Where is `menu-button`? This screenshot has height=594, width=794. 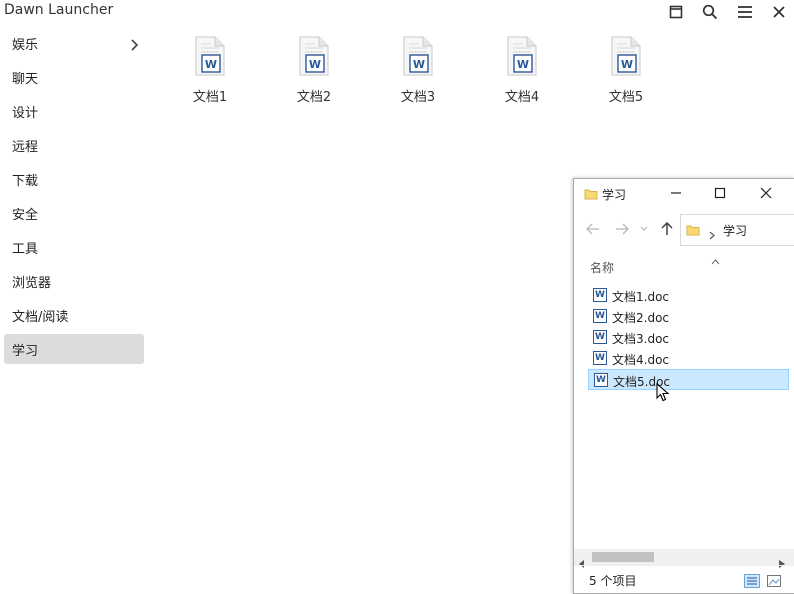
menu-button is located at coordinates (745, 12).